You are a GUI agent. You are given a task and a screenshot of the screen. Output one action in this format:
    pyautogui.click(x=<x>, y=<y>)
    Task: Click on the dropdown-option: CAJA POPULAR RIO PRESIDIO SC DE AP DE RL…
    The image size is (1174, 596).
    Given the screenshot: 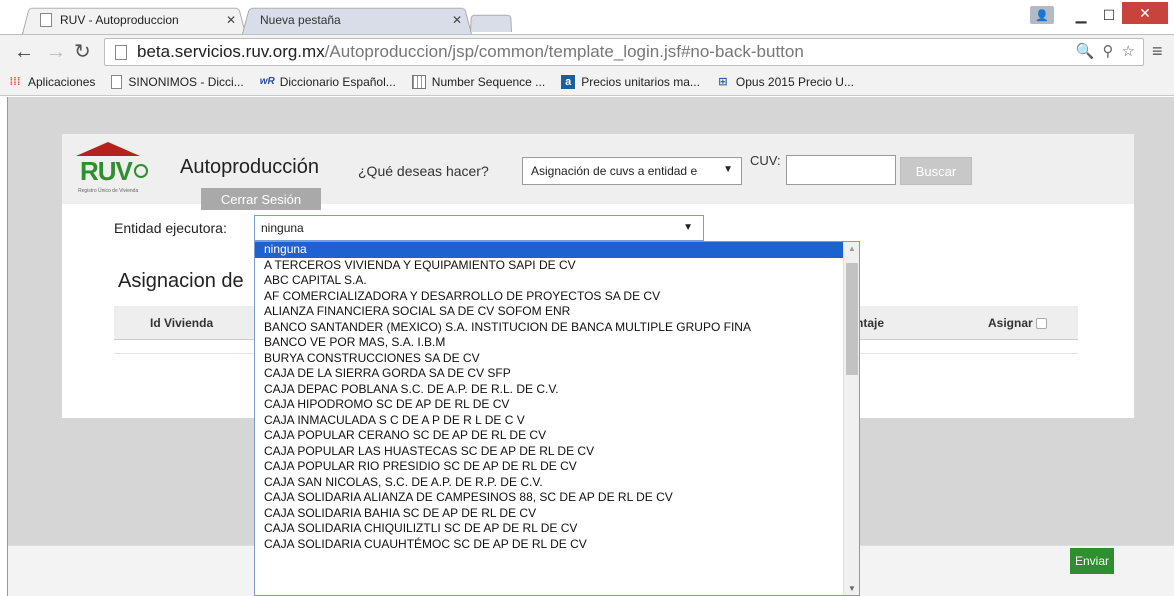 What is the action you would take?
    pyautogui.click(x=549, y=467)
    